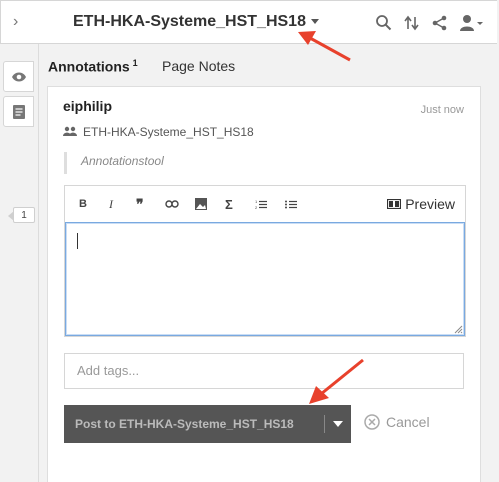 Image resolution: width=499 pixels, height=482 pixels. What do you see at coordinates (458, 329) in the screenshot?
I see `resize-handle-icon` at bounding box center [458, 329].